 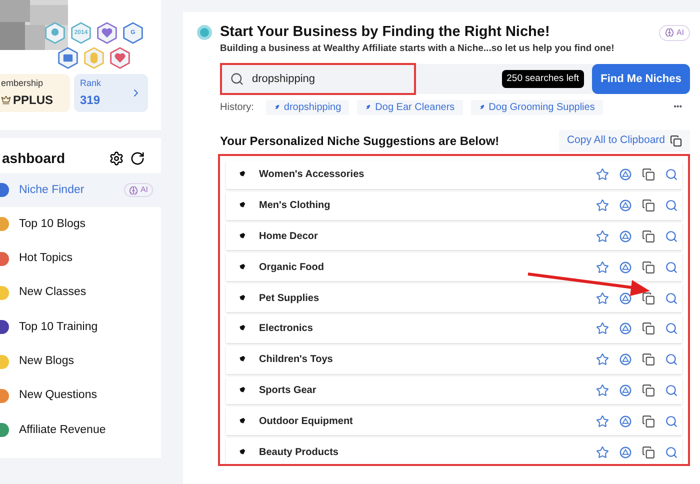 What do you see at coordinates (418, 49) in the screenshot?
I see `page-subtitle: Building a business at Wealthy Affiliate starts with a Niche...so let us help you find one!` at bounding box center [418, 49].